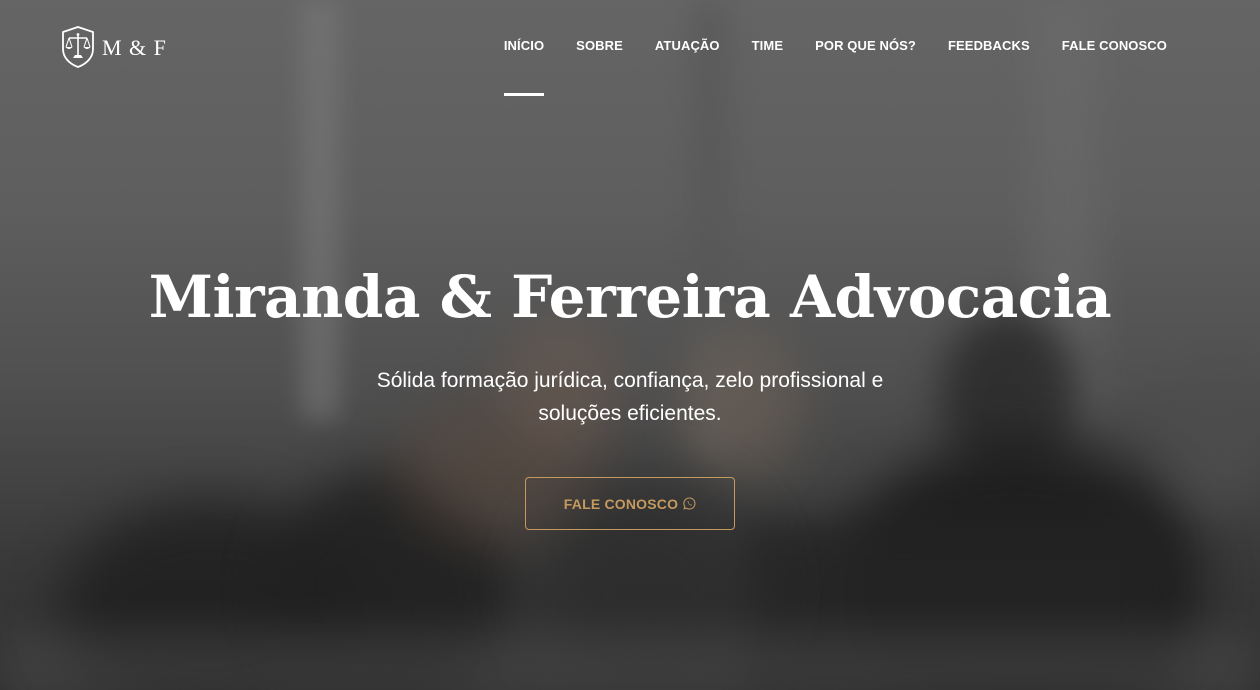 The image size is (1260, 690). What do you see at coordinates (630, 297) in the screenshot?
I see `hero-title: Miranda & Ferreira Advocacia` at bounding box center [630, 297].